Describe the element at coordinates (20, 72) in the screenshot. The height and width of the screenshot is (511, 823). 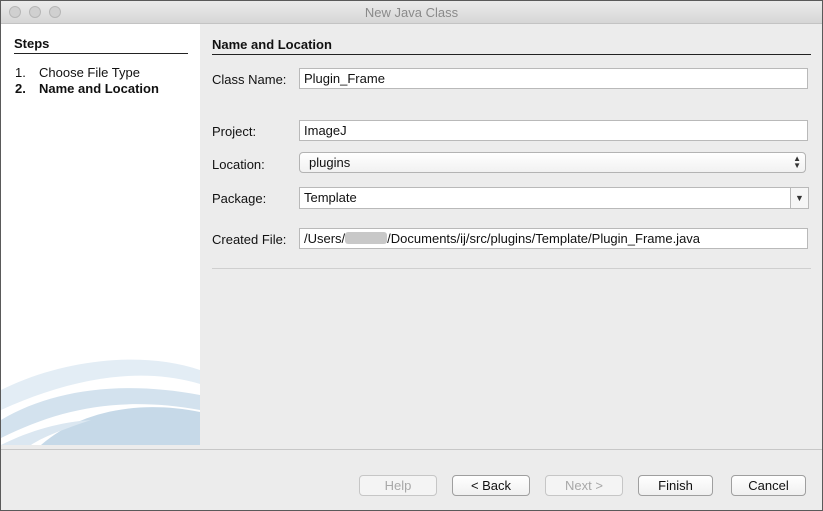
I see `step-number: 1.` at that location.